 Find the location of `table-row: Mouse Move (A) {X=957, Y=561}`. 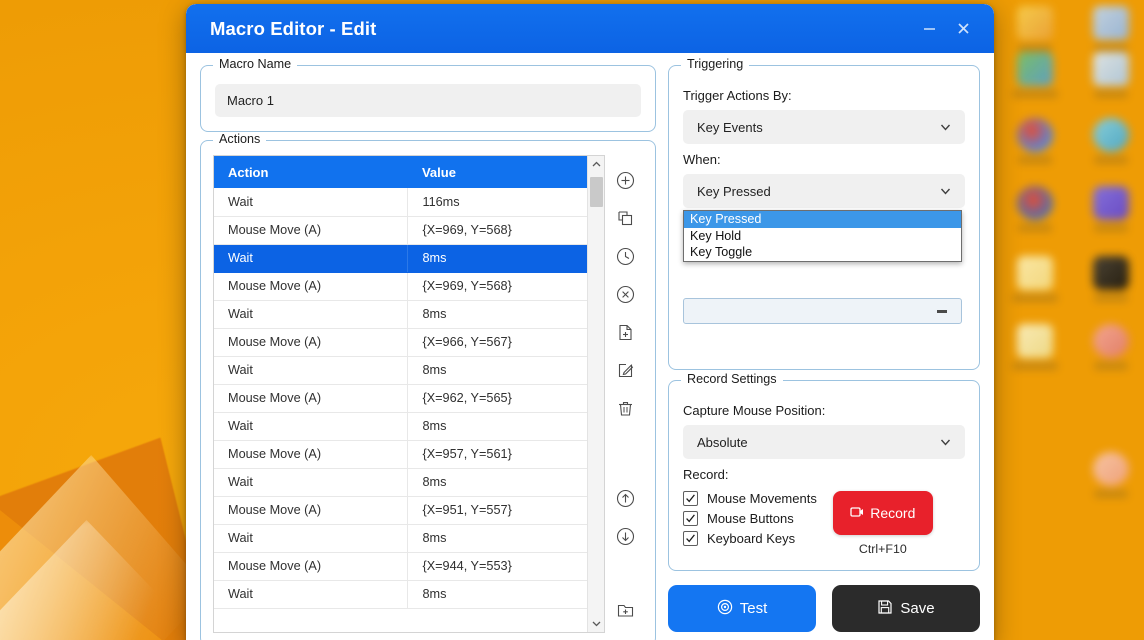

table-row: Mouse Move (A) {X=957, Y=561} is located at coordinates (400, 454).